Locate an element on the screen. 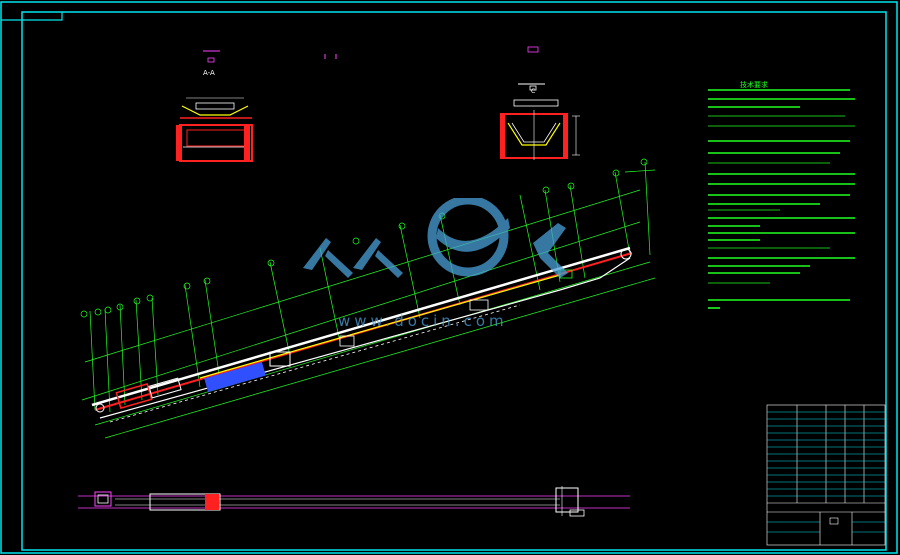  view-markers is located at coordinates (374, 68).